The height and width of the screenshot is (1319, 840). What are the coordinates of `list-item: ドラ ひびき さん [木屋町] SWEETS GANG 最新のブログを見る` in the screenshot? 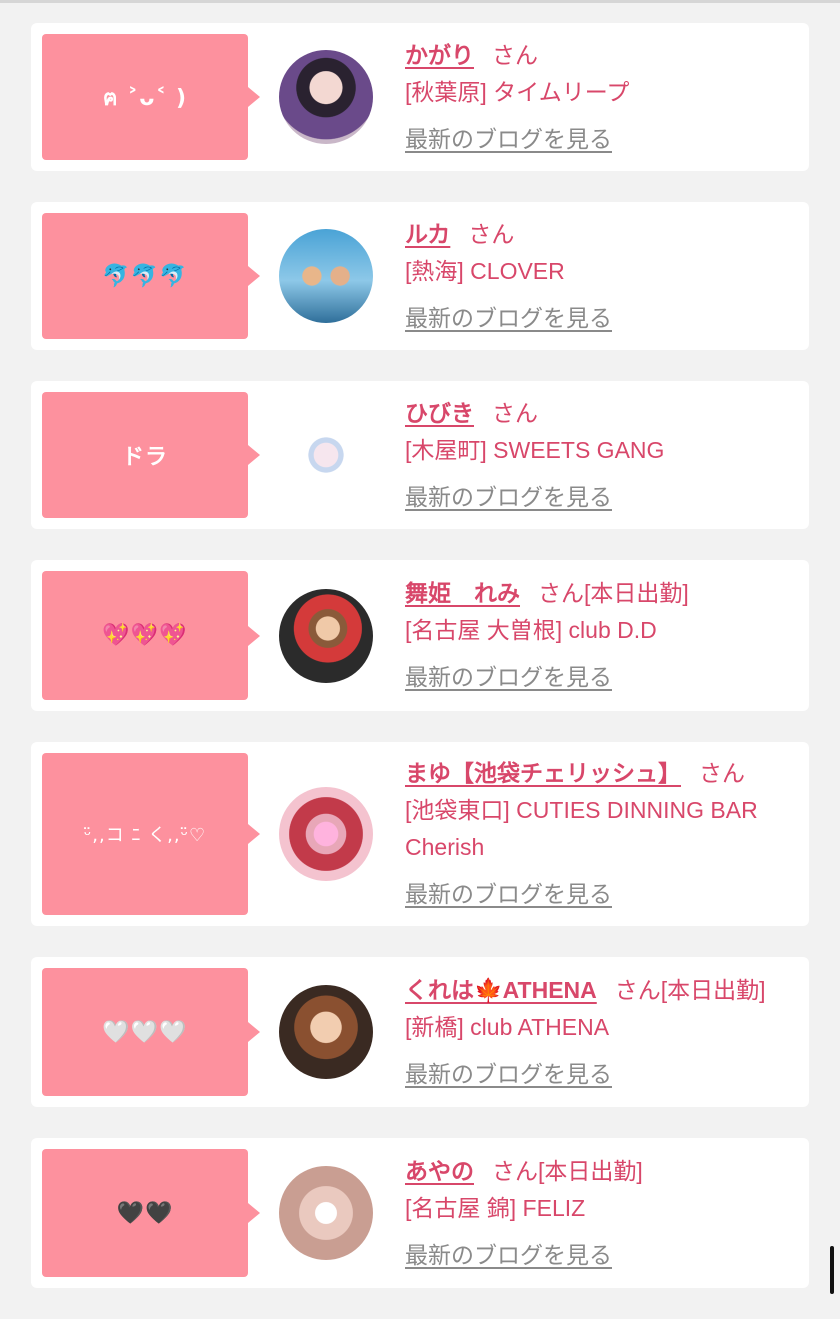 It's located at (420, 455).